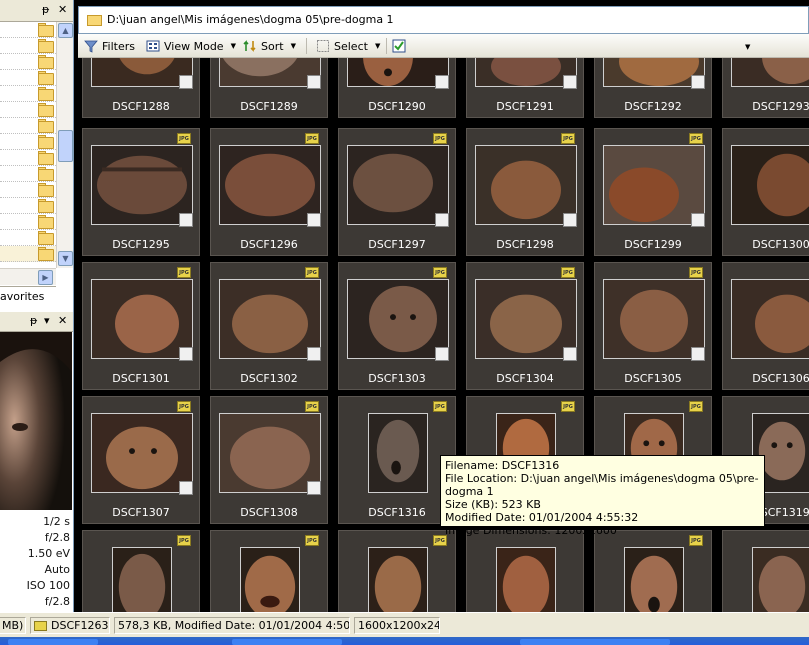  I want to click on thumbnail-tile: JPG DSCF1297, so click(397, 192).